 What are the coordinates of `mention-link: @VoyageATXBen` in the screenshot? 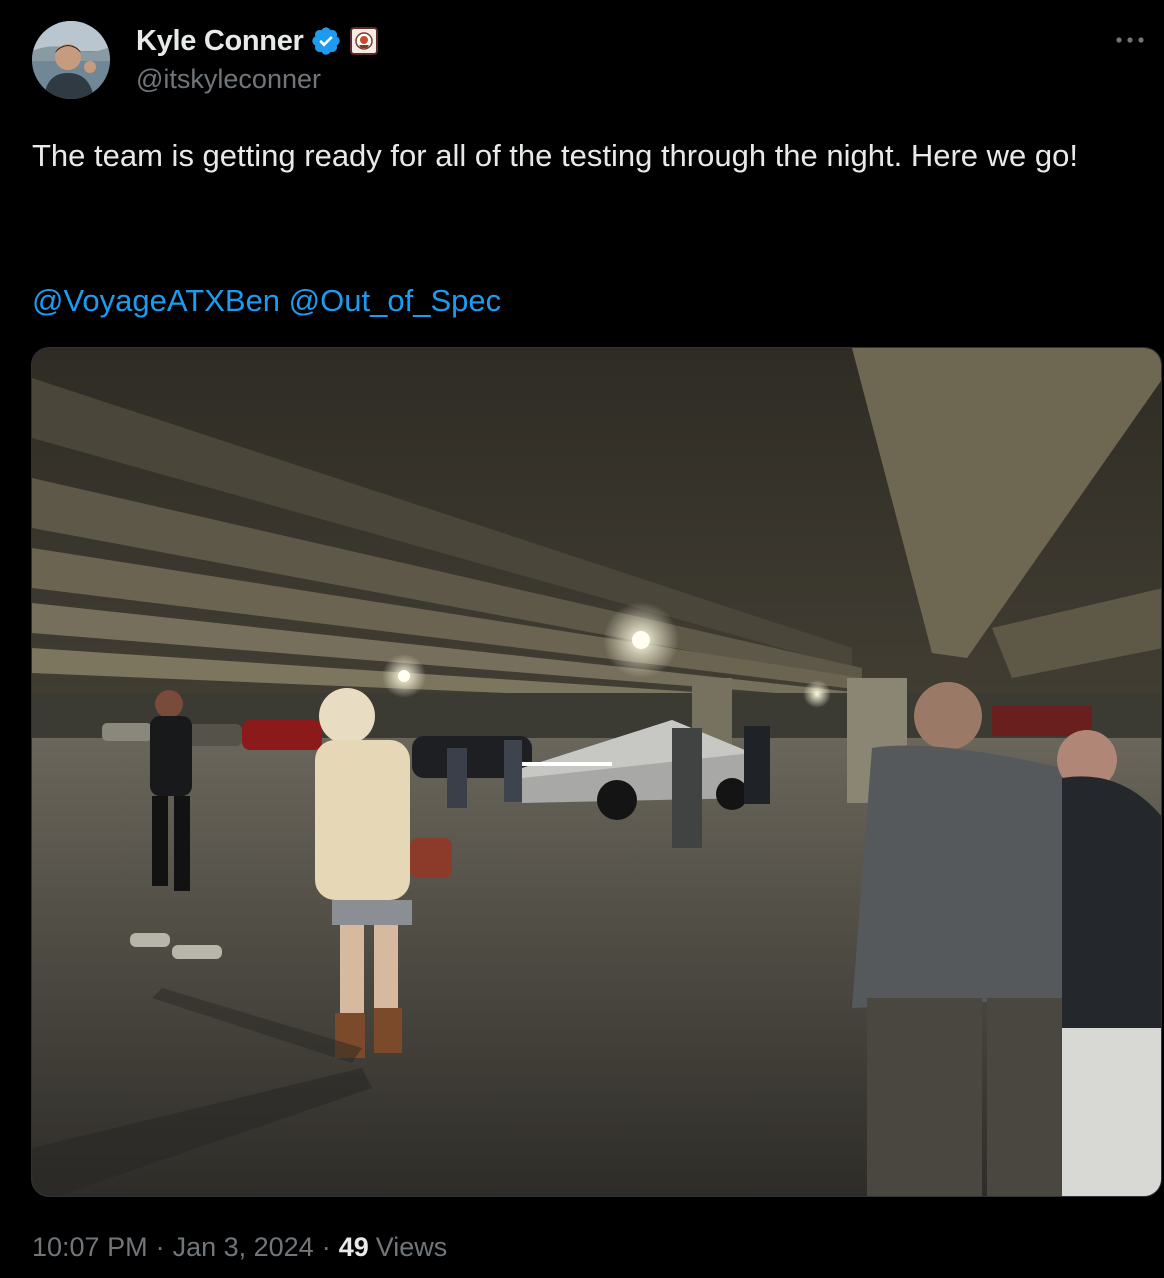 It's located at (156, 300).